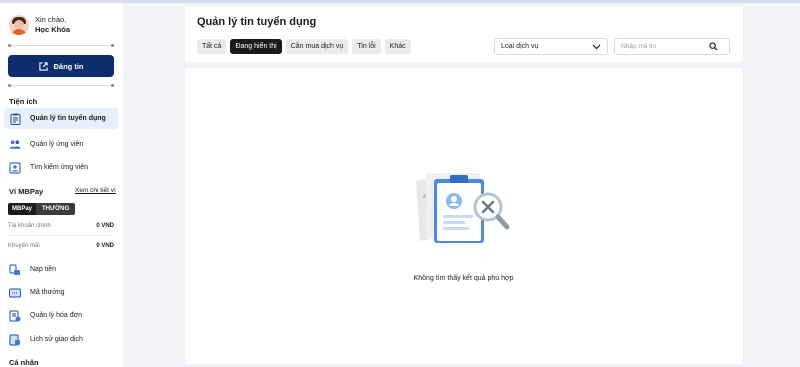 This screenshot has height=367, width=800. What do you see at coordinates (56, 209) in the screenshot?
I see `tier-label: THƯỜNG` at bounding box center [56, 209].